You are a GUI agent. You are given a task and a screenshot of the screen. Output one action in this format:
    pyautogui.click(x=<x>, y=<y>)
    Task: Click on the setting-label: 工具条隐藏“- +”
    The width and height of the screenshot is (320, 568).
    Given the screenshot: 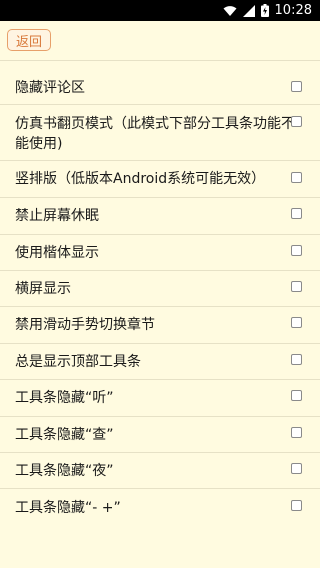 What is the action you would take?
    pyautogui.click(x=68, y=508)
    